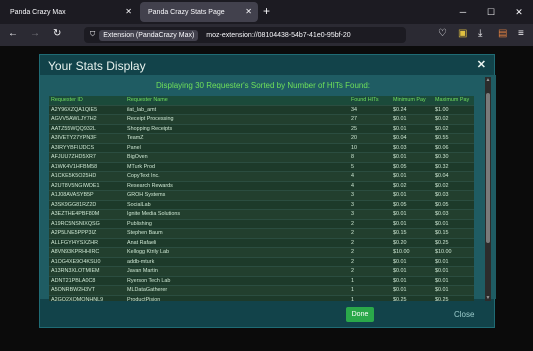 The image size is (533, 351). I want to click on table-cell: ALLFGYI4YSXZHR, so click(87, 243).